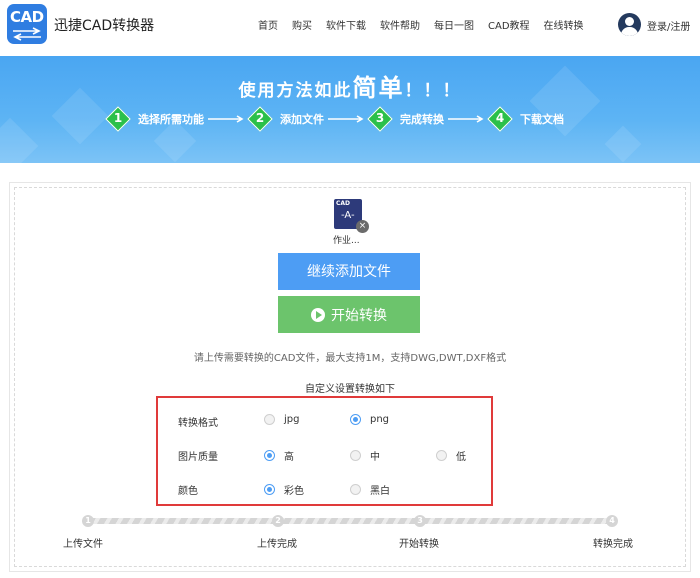 The width and height of the screenshot is (700, 578). Describe the element at coordinates (198, 457) in the screenshot. I see `quality-label: 图片质量` at that location.